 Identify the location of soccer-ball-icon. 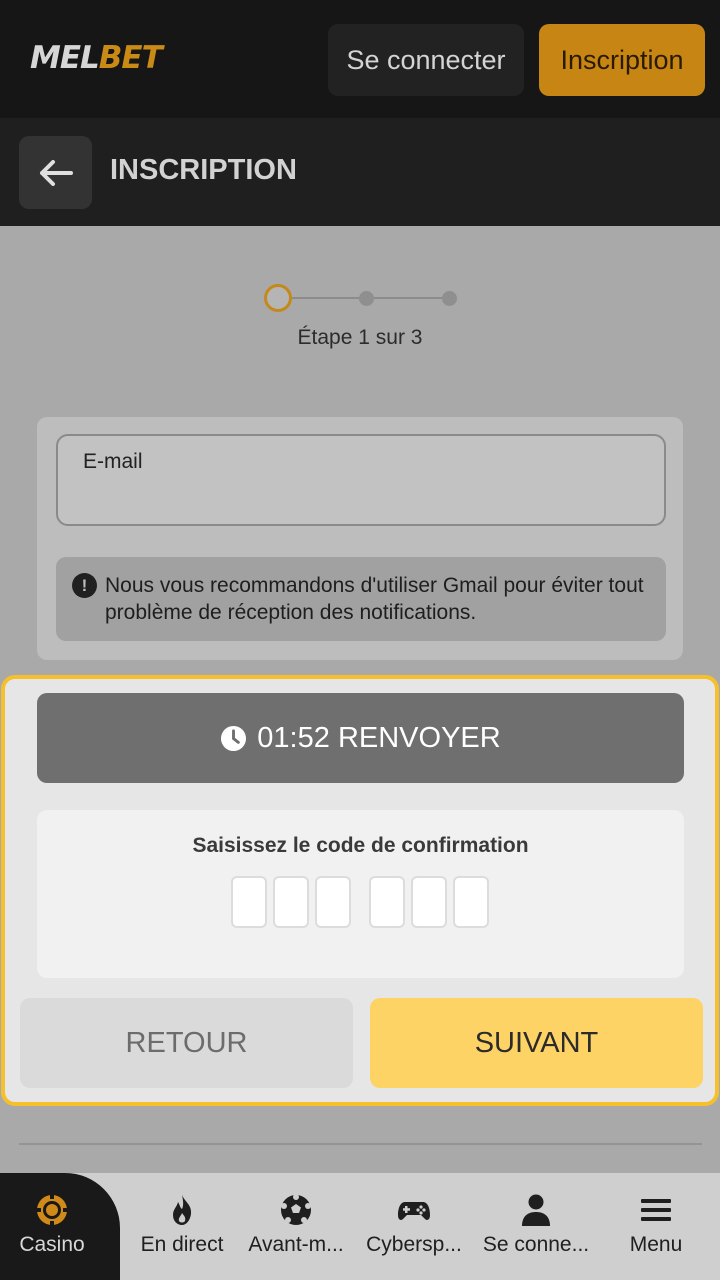
(296, 1209).